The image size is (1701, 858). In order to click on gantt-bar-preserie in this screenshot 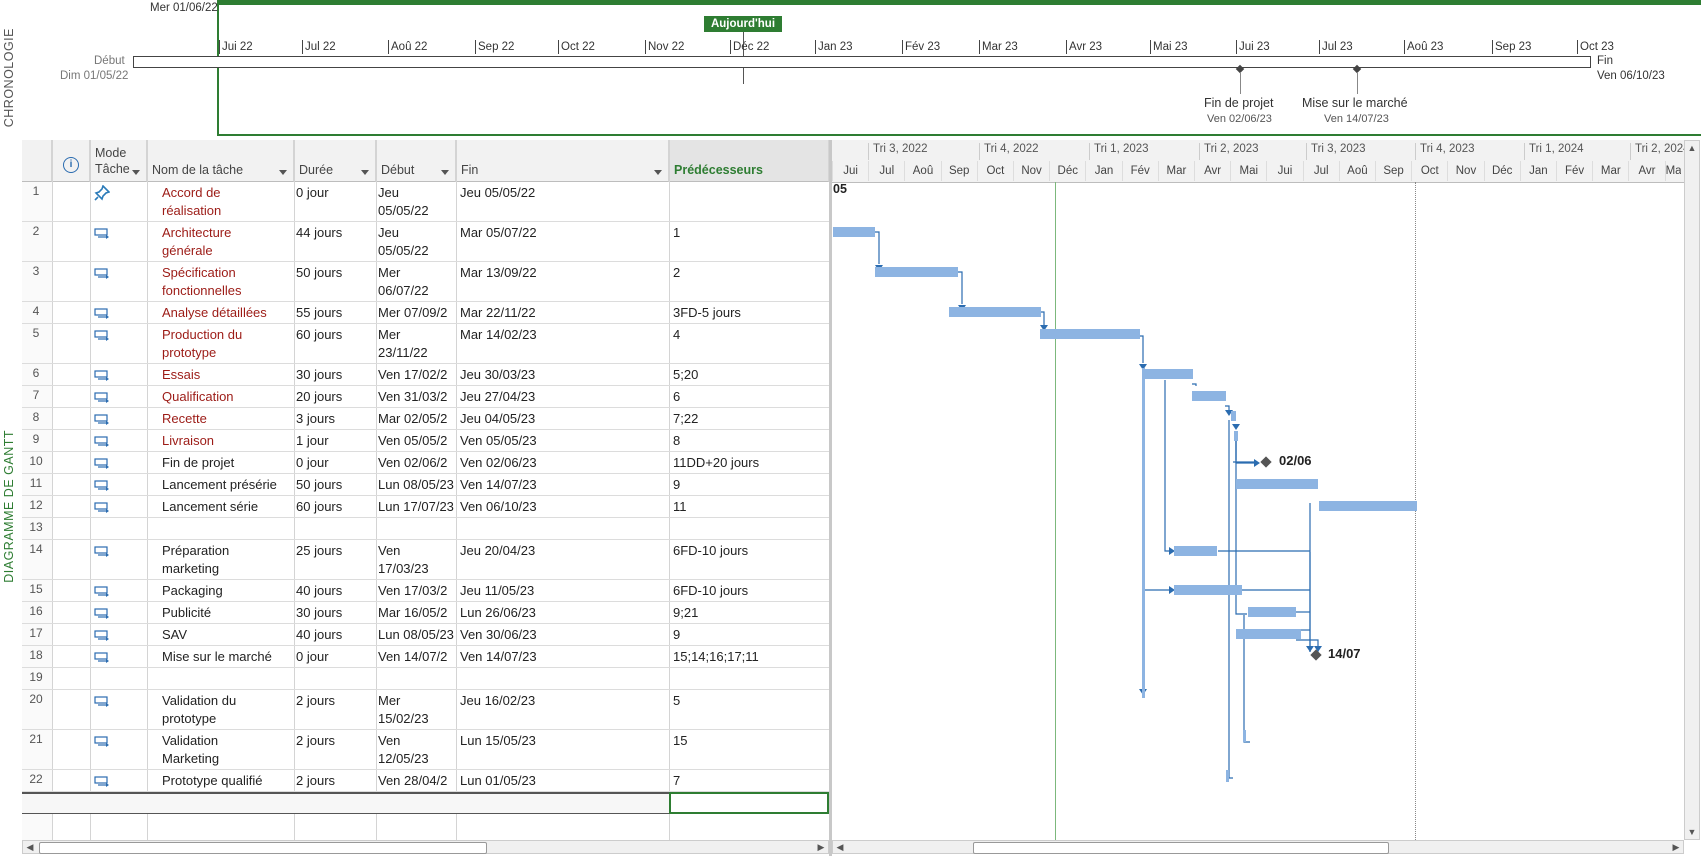, I will do `click(1277, 484)`.